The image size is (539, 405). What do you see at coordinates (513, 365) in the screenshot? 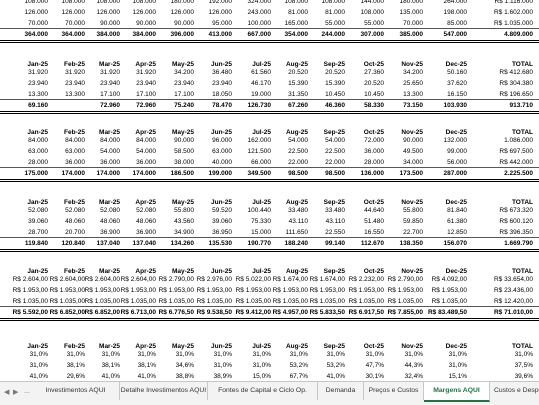
I see `table-cell: 37,5%` at bounding box center [513, 365].